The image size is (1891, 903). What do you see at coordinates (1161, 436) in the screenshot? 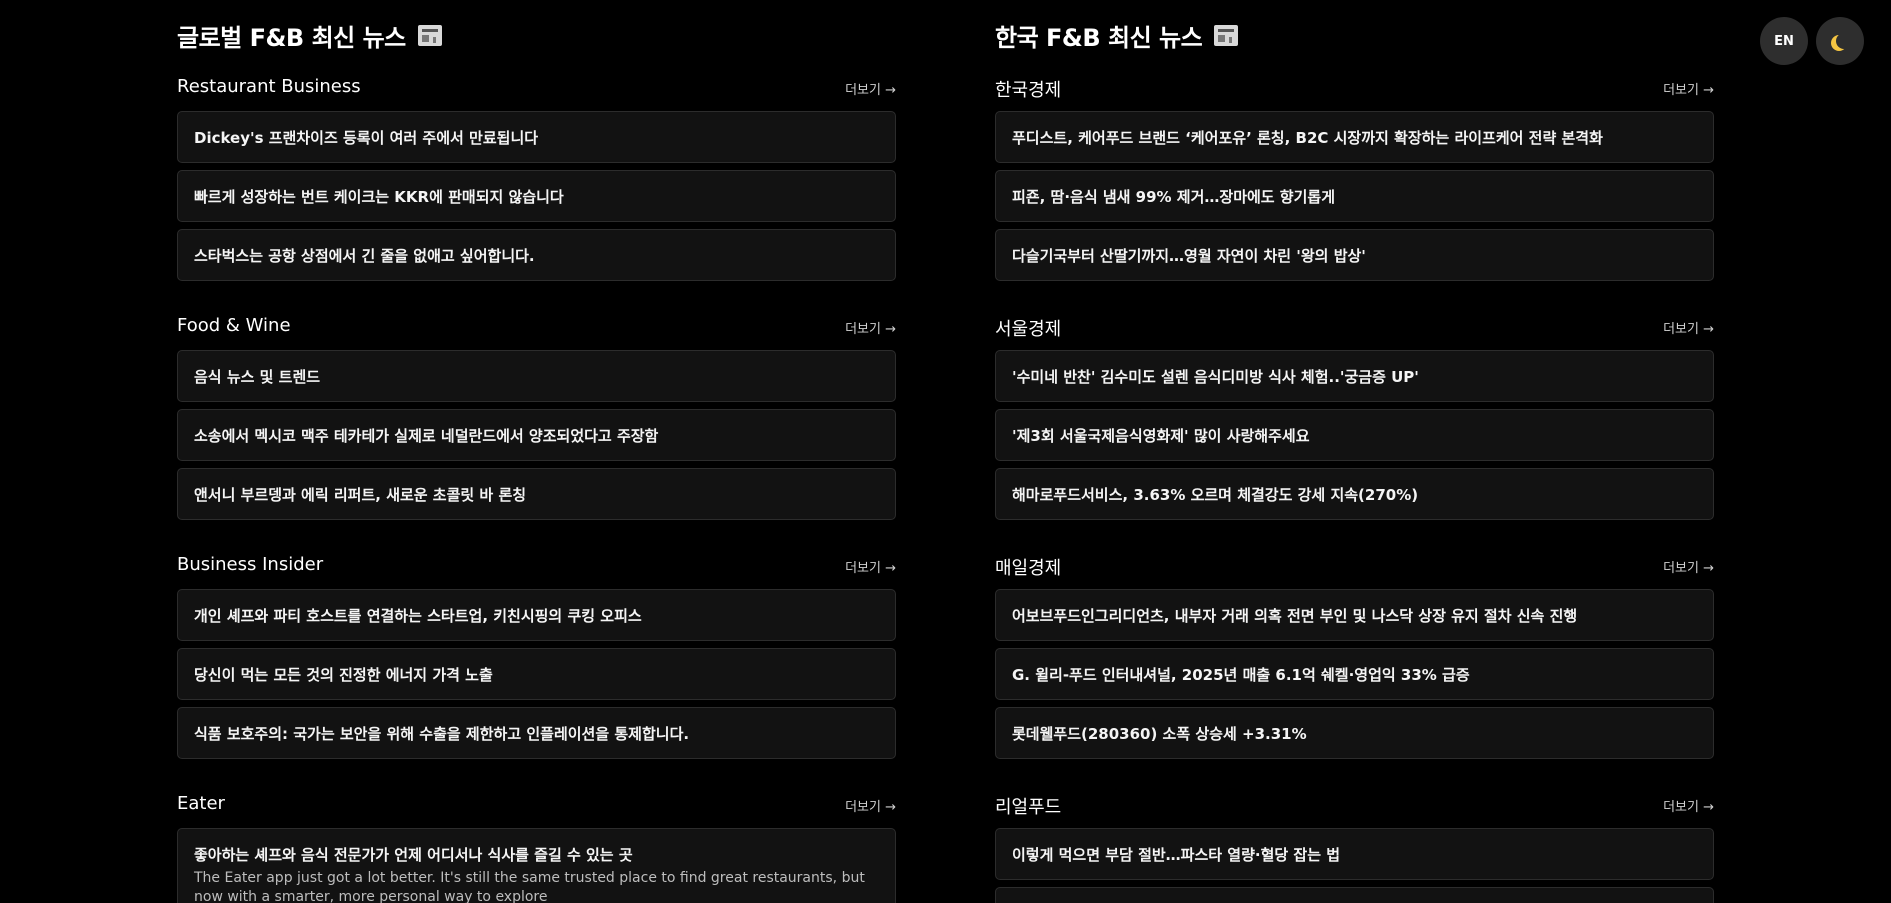
I see `news-headline: '제3회 서울국제음식영화제' 많이 사랑해주세요` at bounding box center [1161, 436].